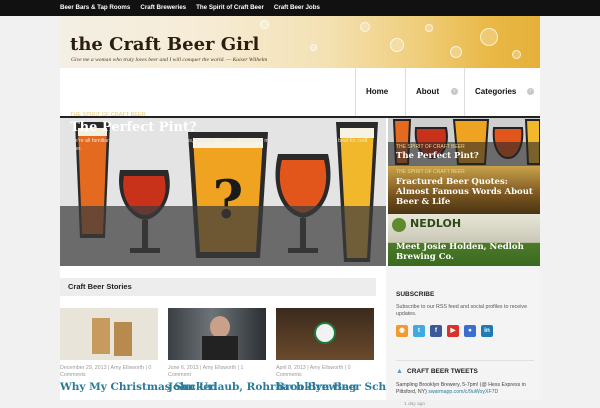 Image resolution: width=600 pixels, height=408 pixels. I want to click on story-title: John Urlaub, Rohrbach Brewing, so click(262, 387).